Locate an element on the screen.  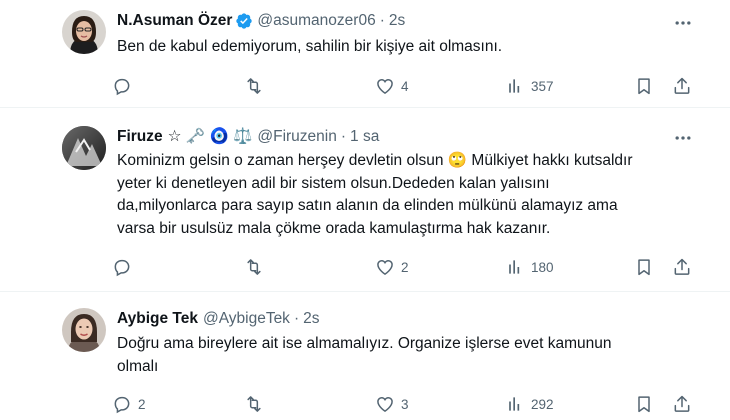
views-count: 292 is located at coordinates (542, 404).